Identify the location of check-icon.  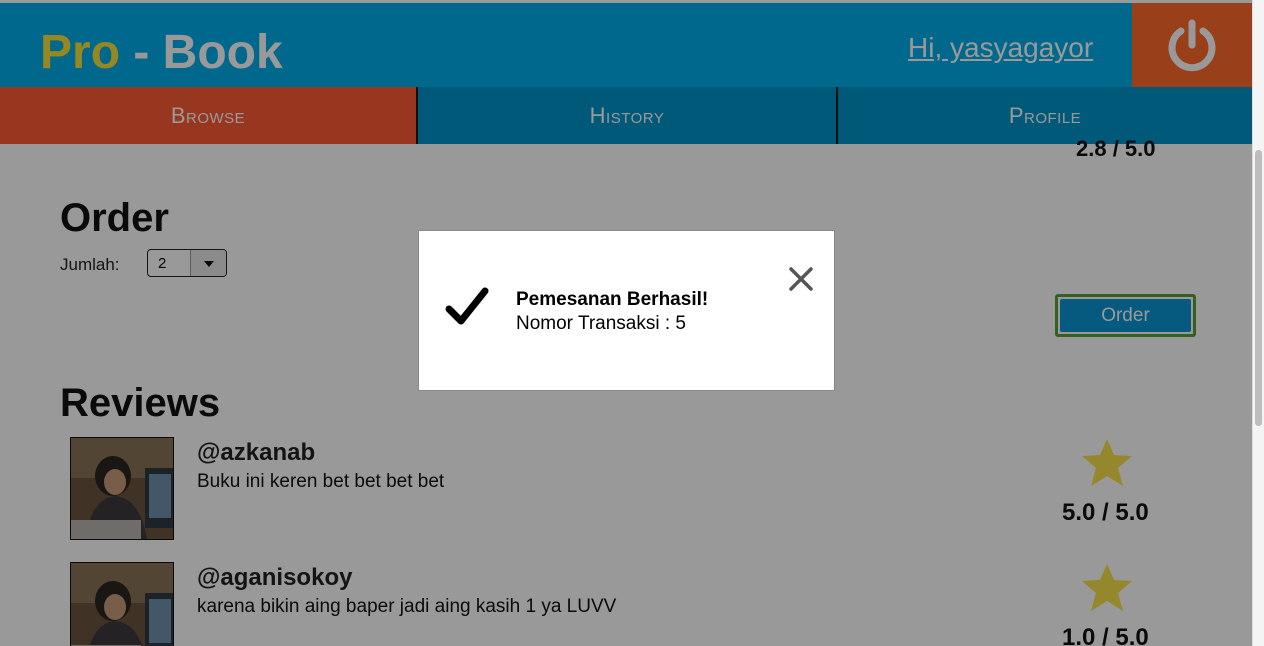
(467, 306).